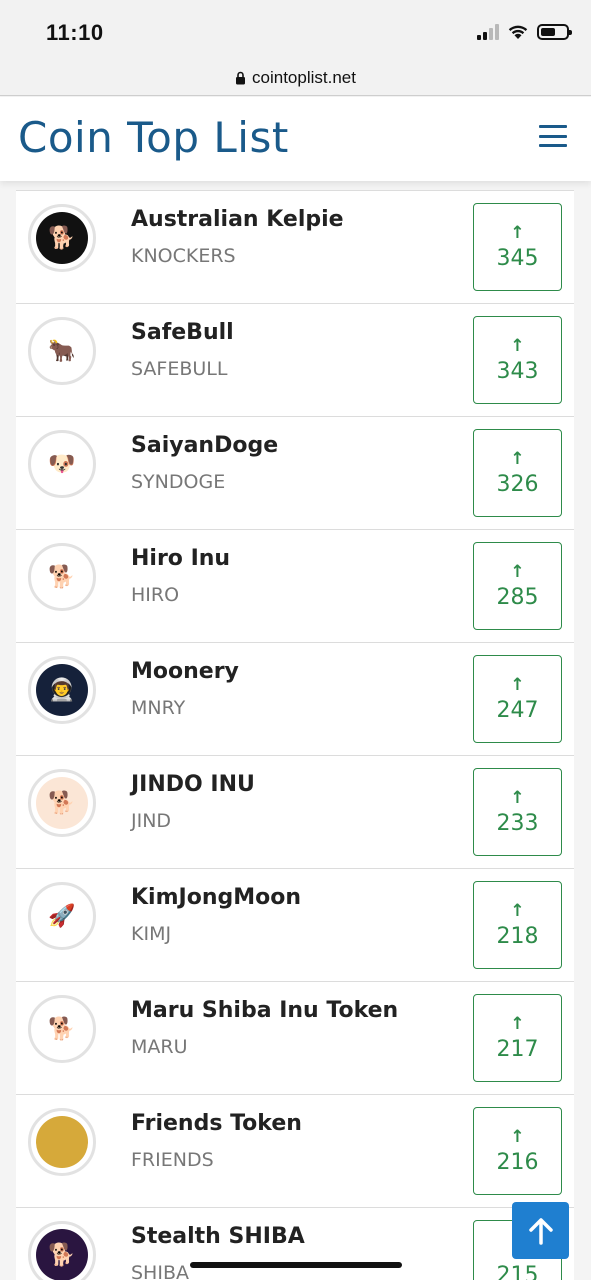 This screenshot has width=591, height=1280. I want to click on coin-avatar: 🐶, so click(62, 464).